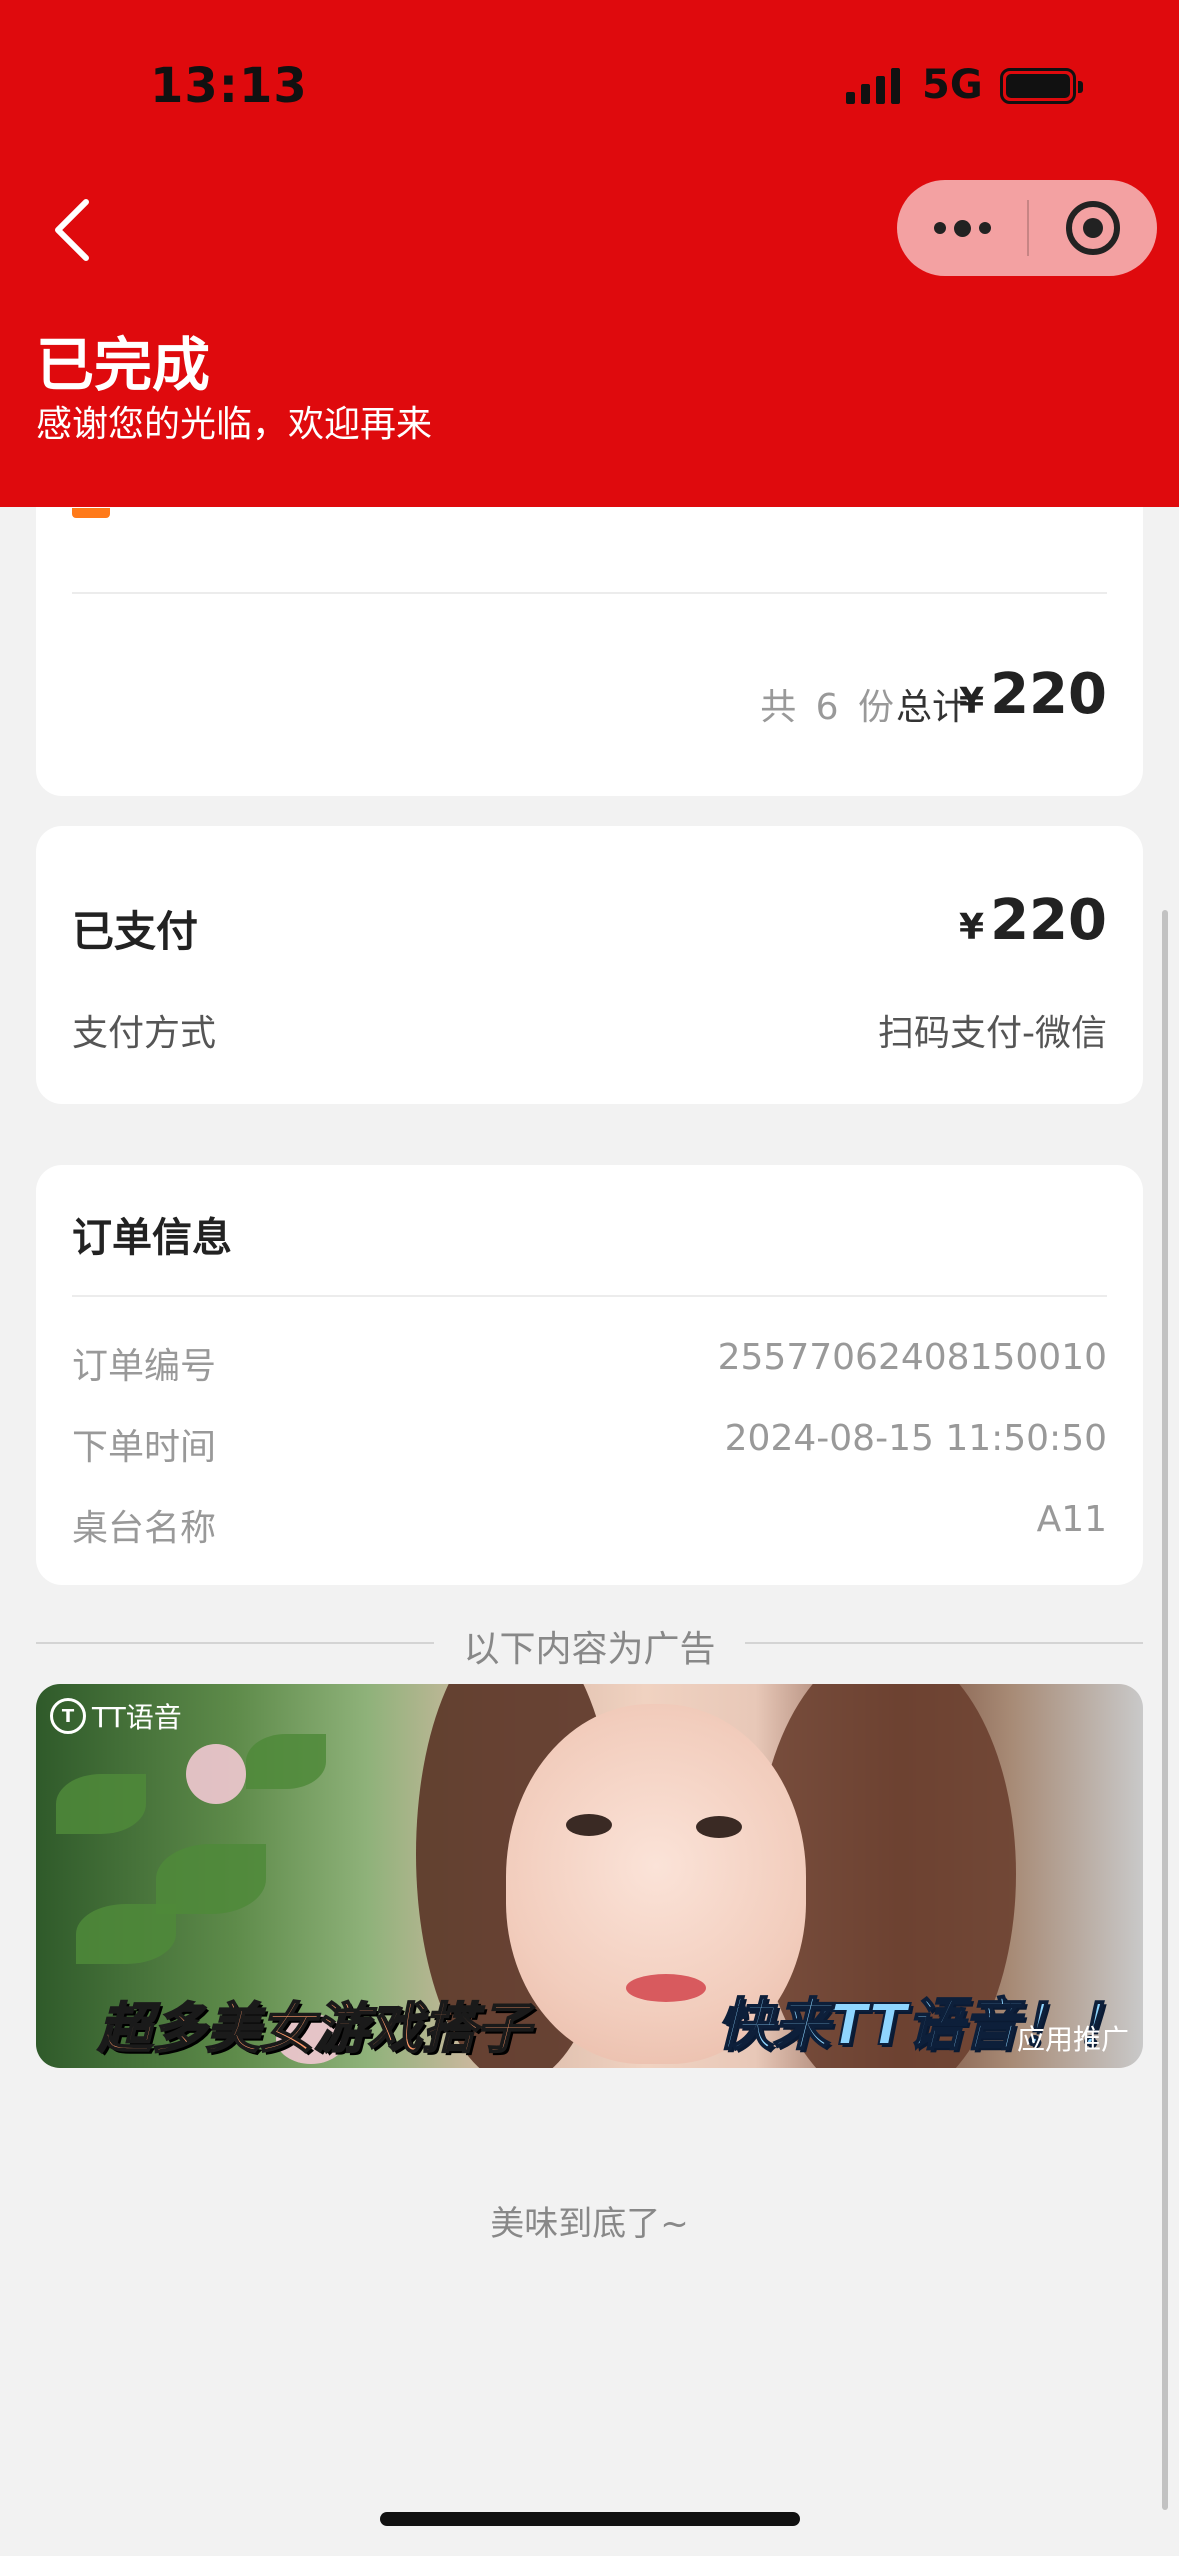  I want to click on miniprogram-capsule, so click(1027, 228).